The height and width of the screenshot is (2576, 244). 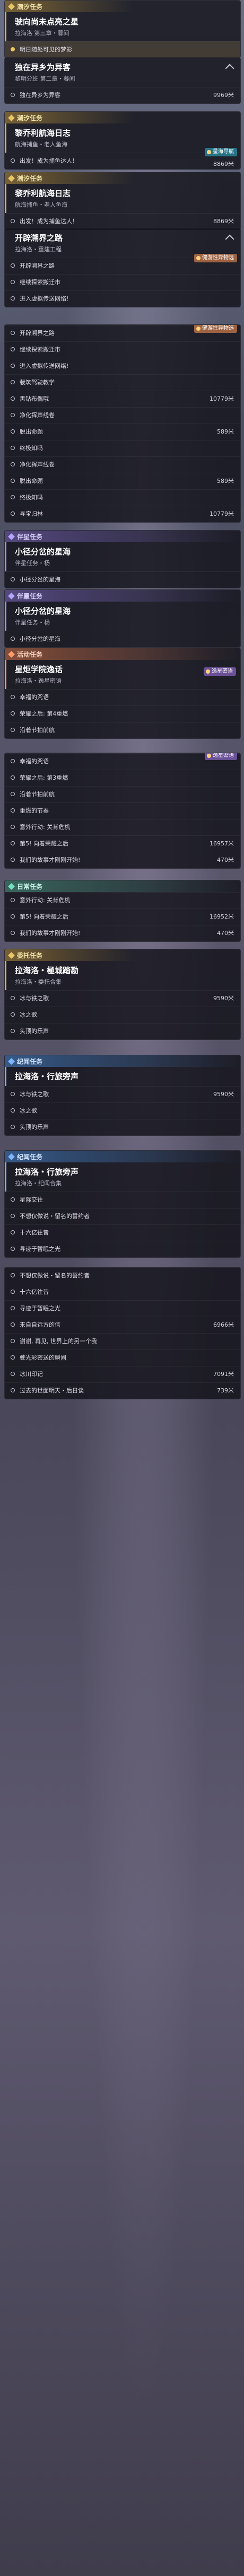 I want to click on quest-step: 谢谢, 再见, 世界上的另一个我, so click(x=123, y=1341).